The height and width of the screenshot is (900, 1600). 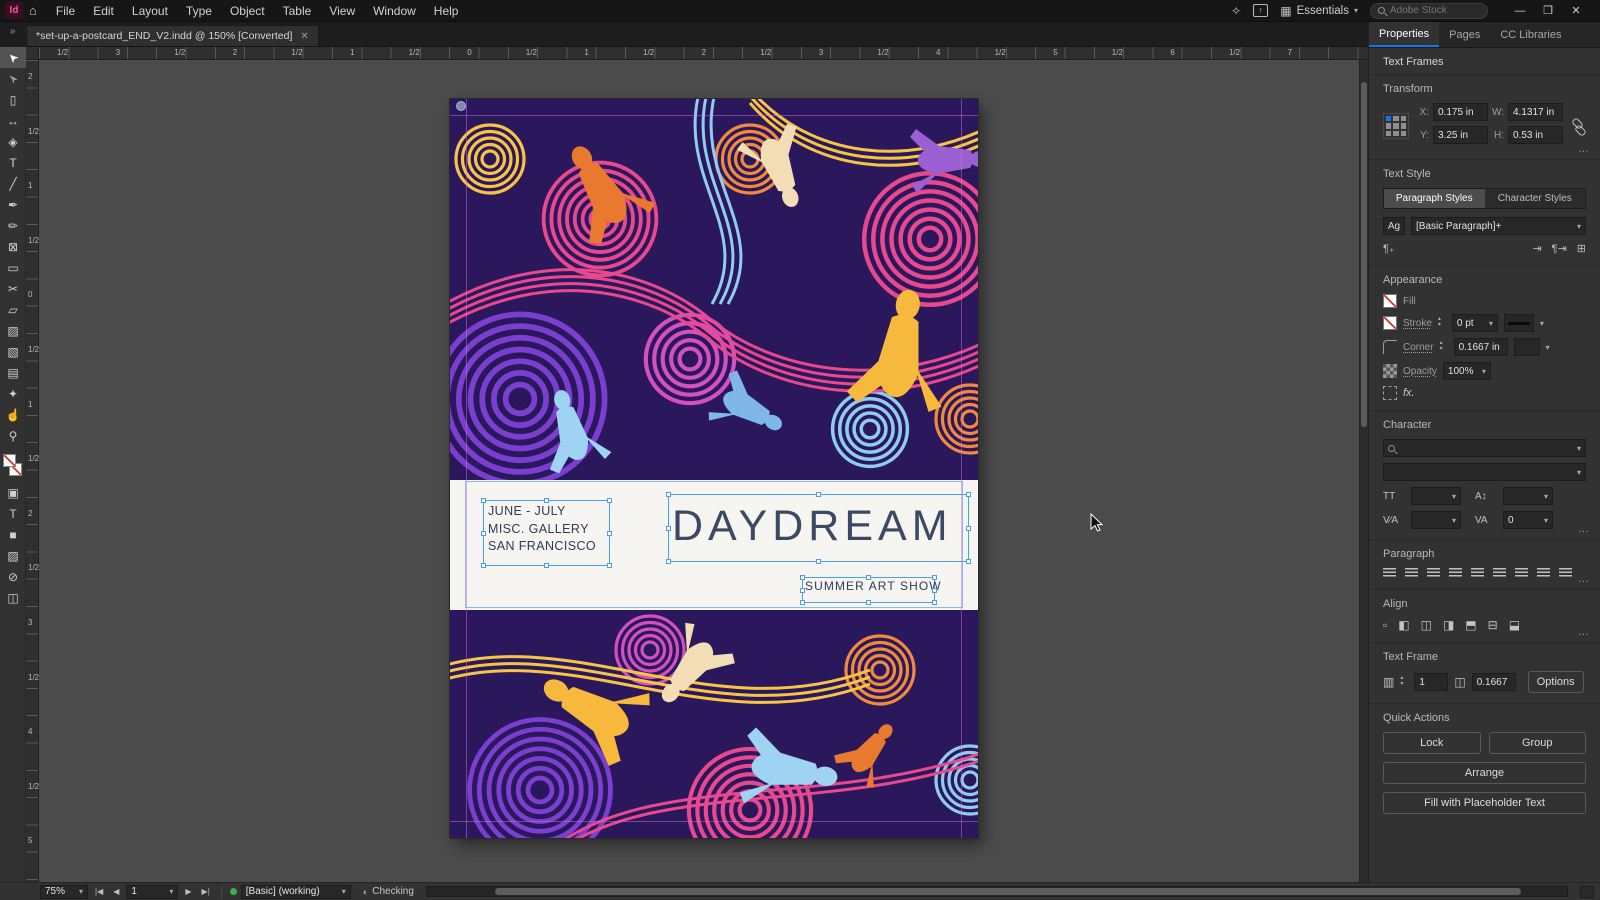 I want to click on kerning-field: ▾, so click(x=1436, y=520).